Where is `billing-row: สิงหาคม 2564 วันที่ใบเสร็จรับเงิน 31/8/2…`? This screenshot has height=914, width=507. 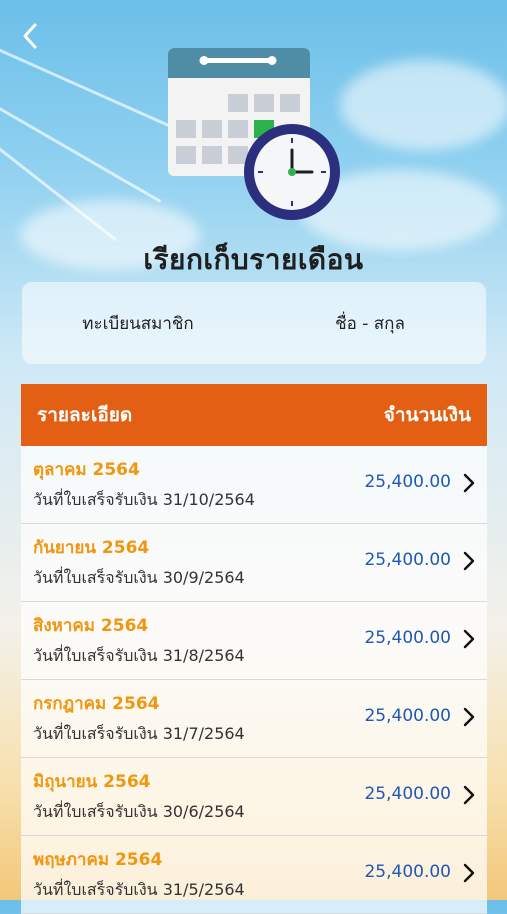
billing-row: สิงหาคม 2564 วันที่ใบเสร็จรับเงิน 31/8/2… is located at coordinates (254, 641).